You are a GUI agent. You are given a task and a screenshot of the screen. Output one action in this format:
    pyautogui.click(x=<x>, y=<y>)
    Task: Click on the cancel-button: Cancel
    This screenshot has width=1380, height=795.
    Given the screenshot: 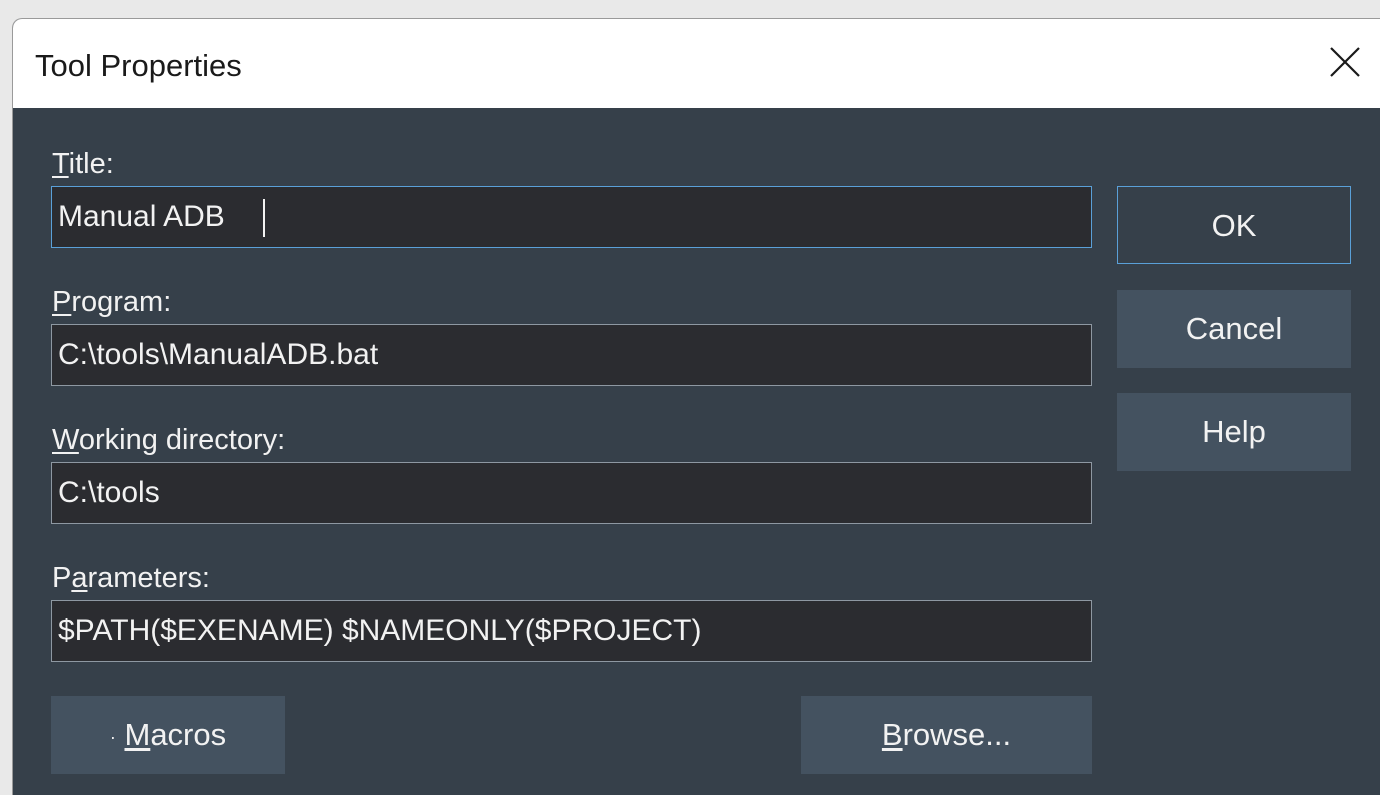 What is the action you would take?
    pyautogui.click(x=1234, y=329)
    